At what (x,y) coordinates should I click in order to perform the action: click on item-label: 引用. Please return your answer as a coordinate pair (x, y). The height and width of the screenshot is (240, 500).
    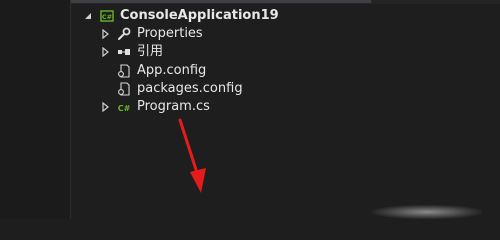
    Looking at the image, I should click on (150, 51).